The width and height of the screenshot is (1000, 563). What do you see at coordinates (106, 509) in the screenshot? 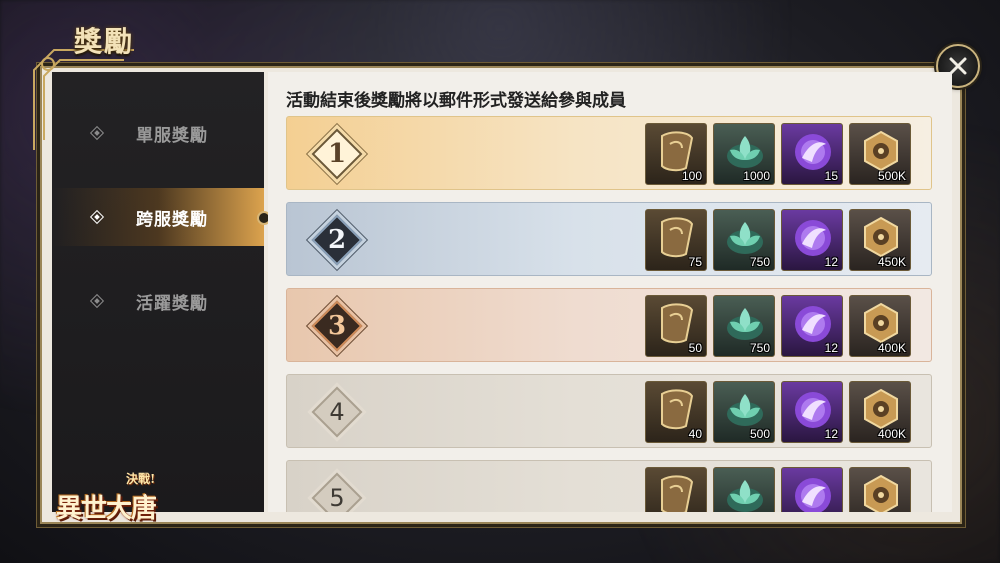
I see `logo-title: 異世大唐` at bounding box center [106, 509].